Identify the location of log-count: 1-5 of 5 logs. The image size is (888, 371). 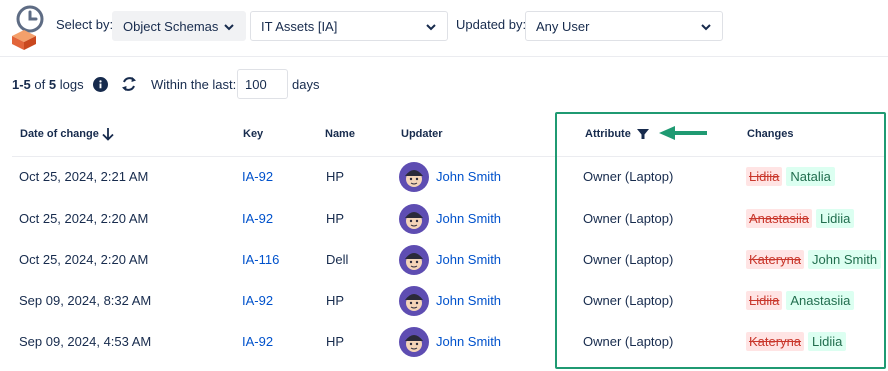
(48, 84).